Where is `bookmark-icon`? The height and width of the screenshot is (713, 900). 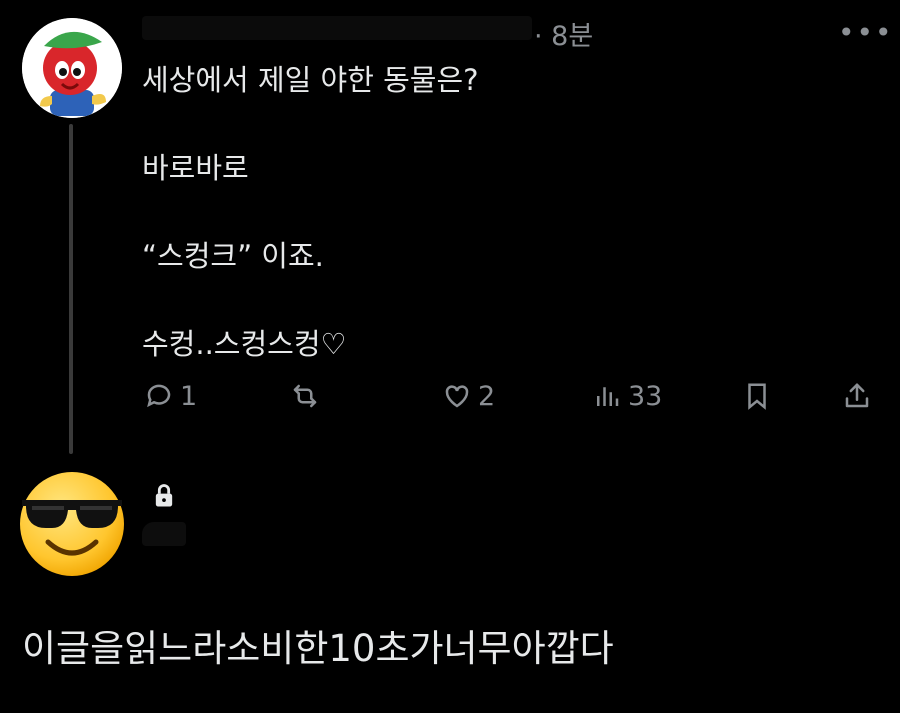
bookmark-icon is located at coordinates (757, 396).